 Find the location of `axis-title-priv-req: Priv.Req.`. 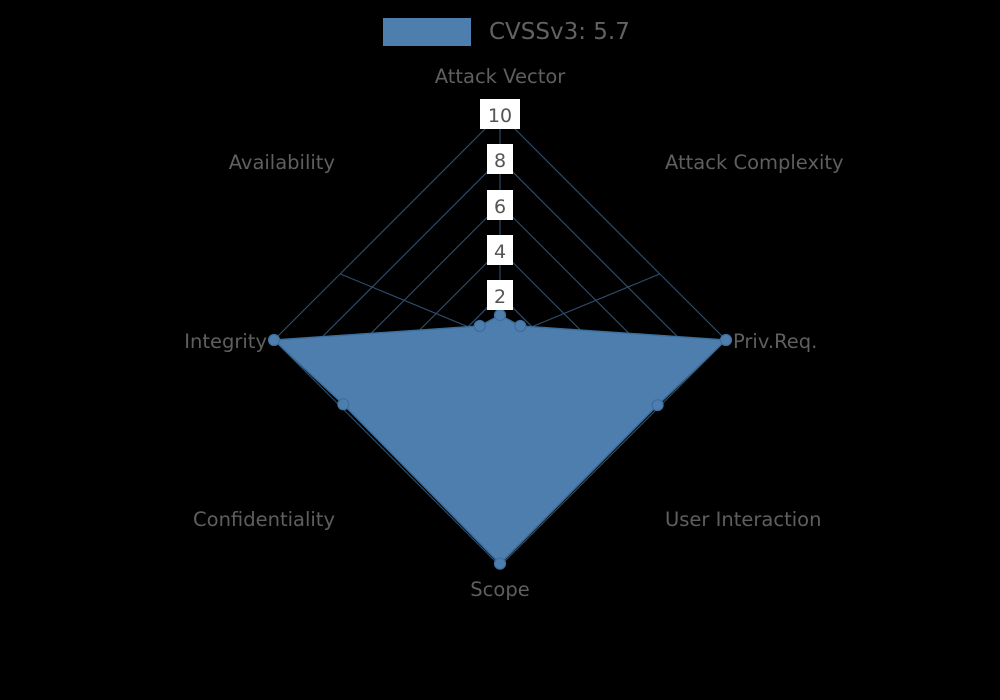

axis-title-priv-req: Priv.Req. is located at coordinates (775, 341).